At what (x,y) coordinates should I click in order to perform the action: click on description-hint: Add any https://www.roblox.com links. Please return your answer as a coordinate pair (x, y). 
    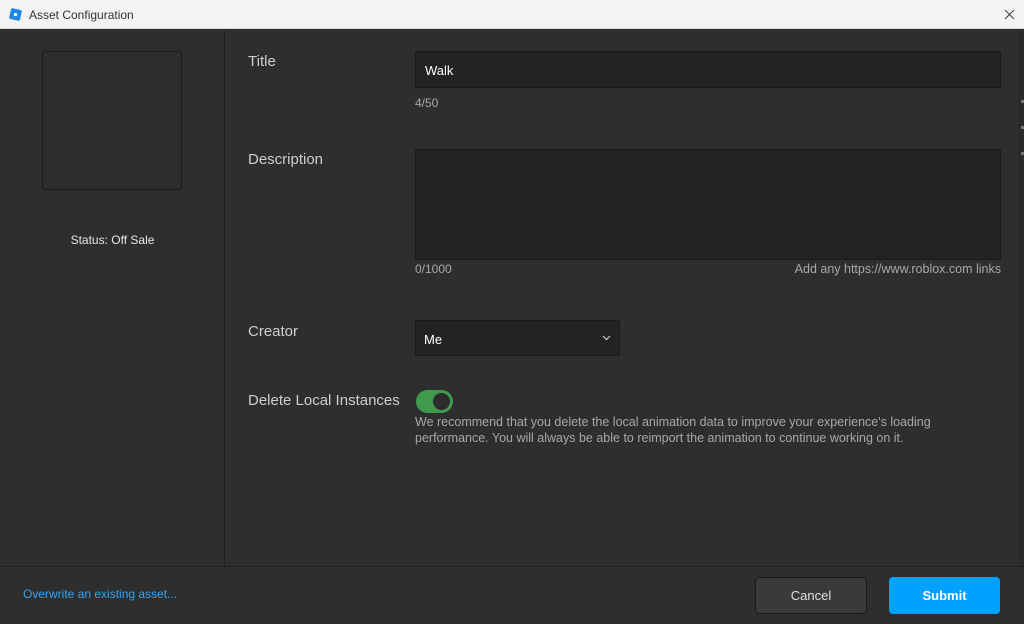
    Looking at the image, I should click on (897, 269).